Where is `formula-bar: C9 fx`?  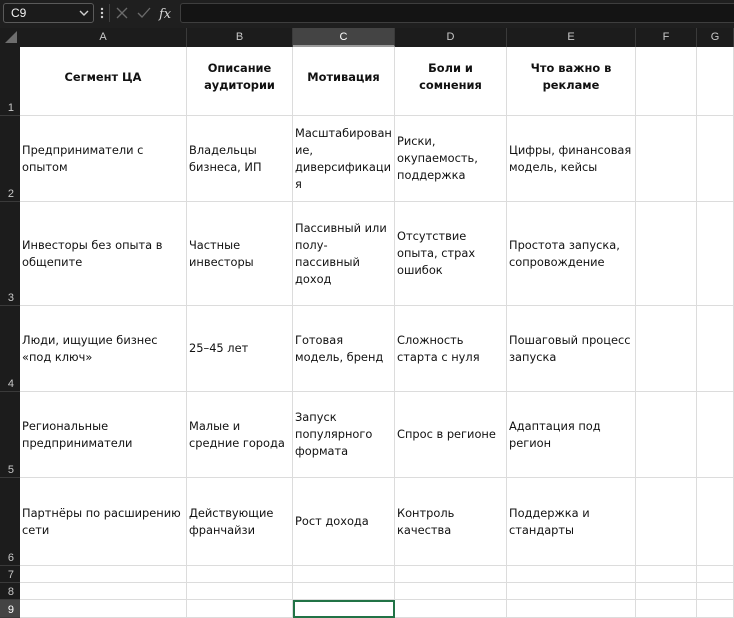
formula-bar: C9 fx is located at coordinates (367, 14).